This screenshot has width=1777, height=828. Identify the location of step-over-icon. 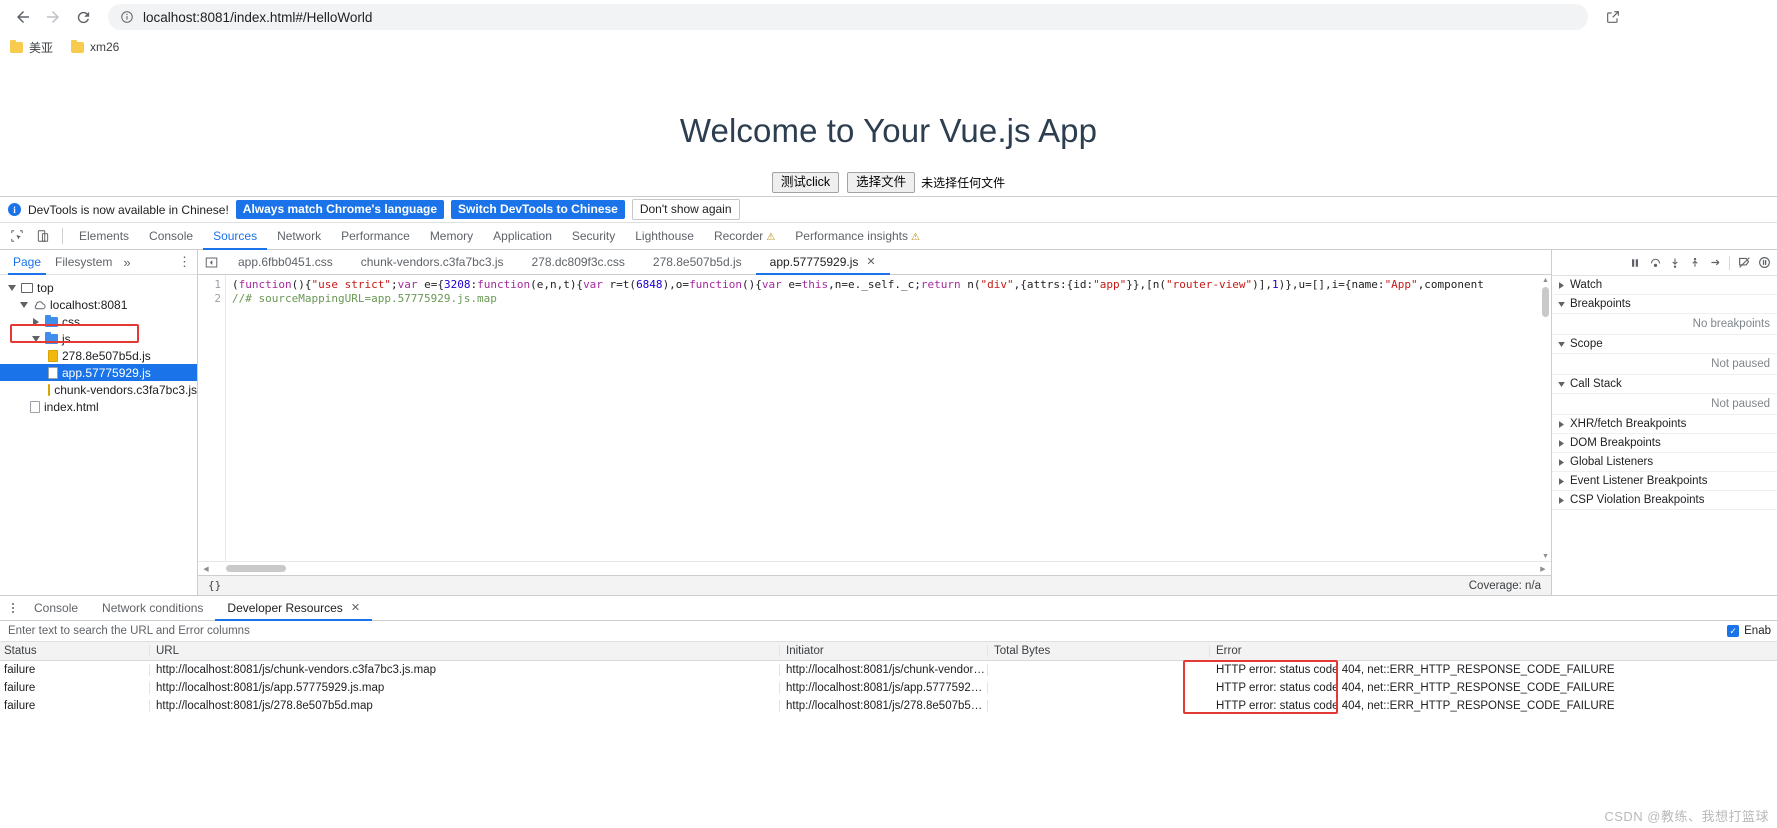
(1655, 263).